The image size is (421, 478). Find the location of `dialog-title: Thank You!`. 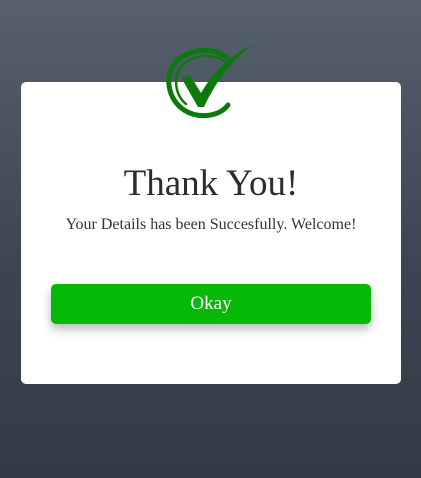

dialog-title: Thank You! is located at coordinates (211, 183).